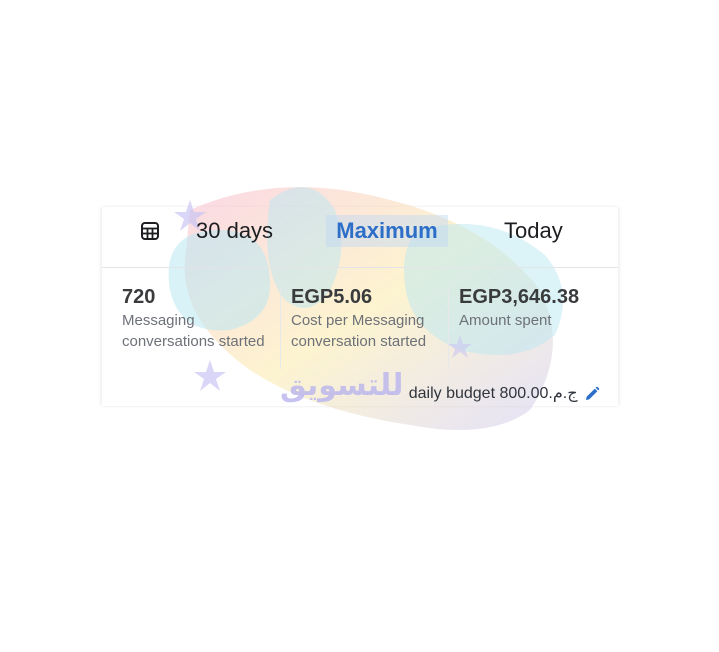 The image size is (719, 652). I want to click on metric-conversations: 720 Messaging conversations started, so click(197, 318).